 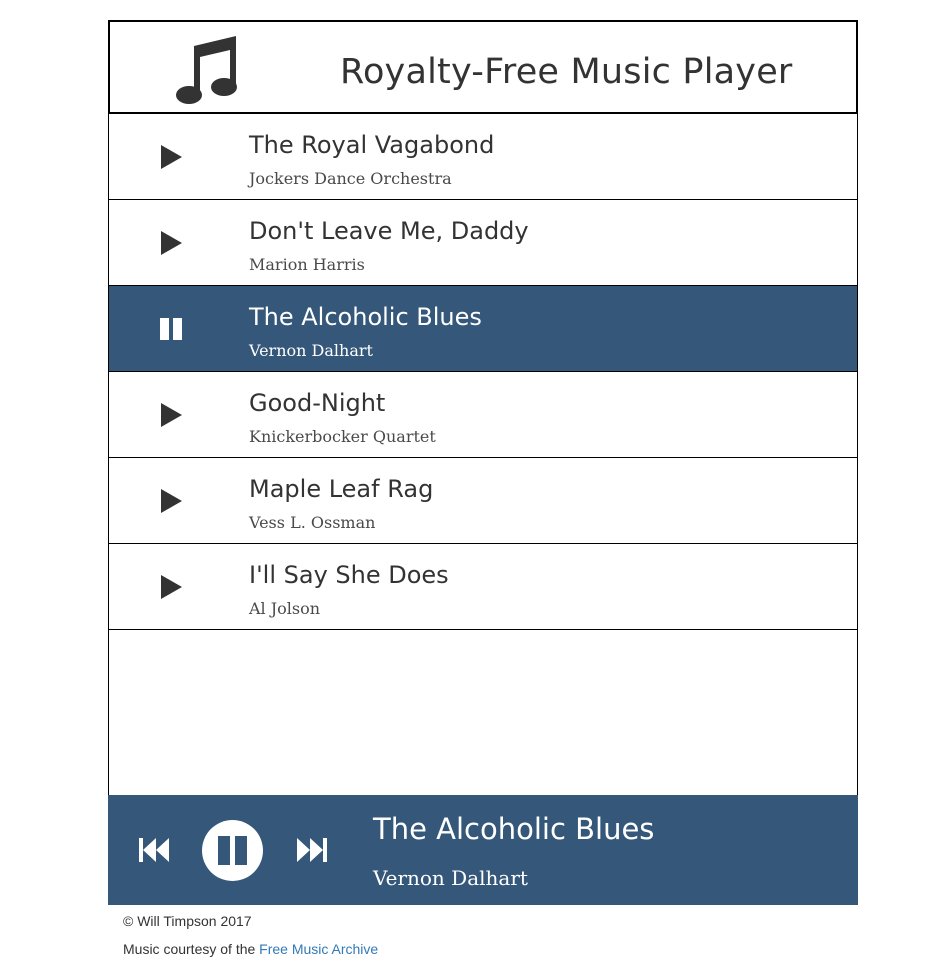 What do you see at coordinates (483, 587) in the screenshot?
I see `track-item: I'll Say She Does Al Jolson` at bounding box center [483, 587].